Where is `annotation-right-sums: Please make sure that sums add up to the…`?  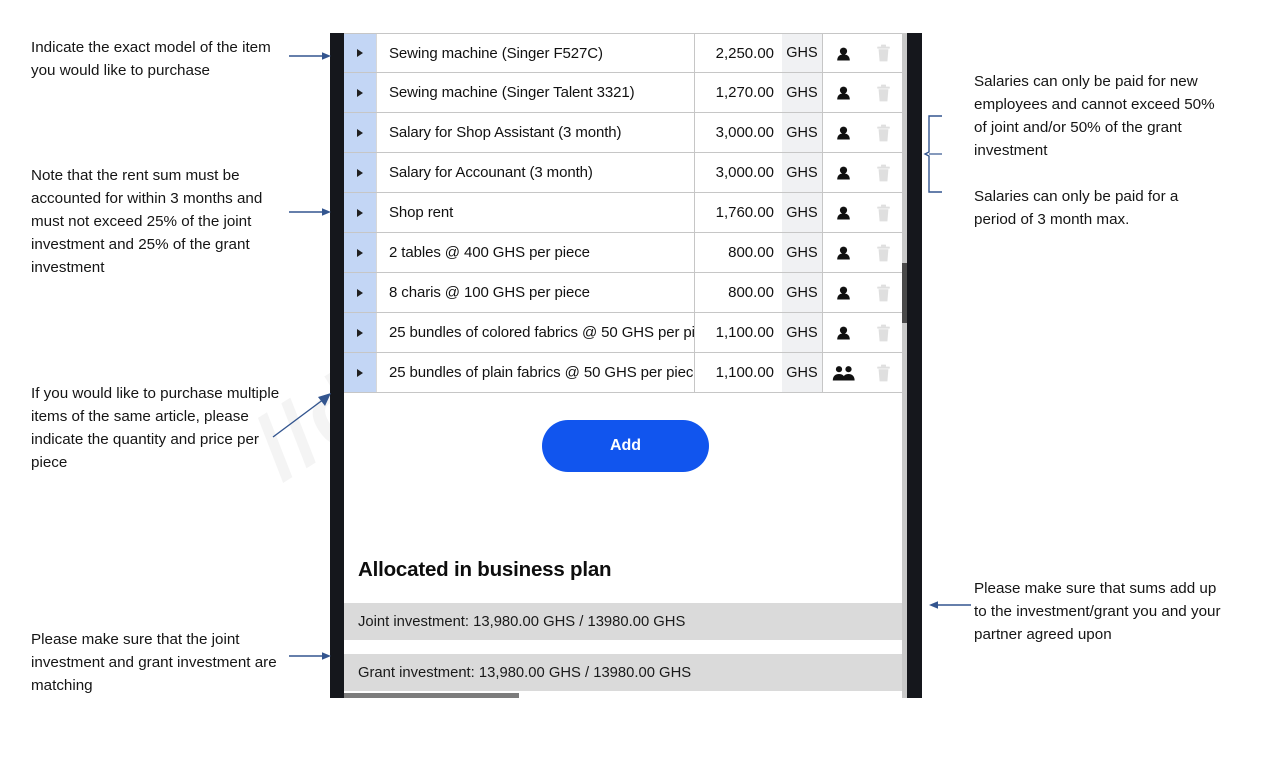
annotation-right-sums: Please make sure that sums add up to the… is located at coordinates (1099, 611).